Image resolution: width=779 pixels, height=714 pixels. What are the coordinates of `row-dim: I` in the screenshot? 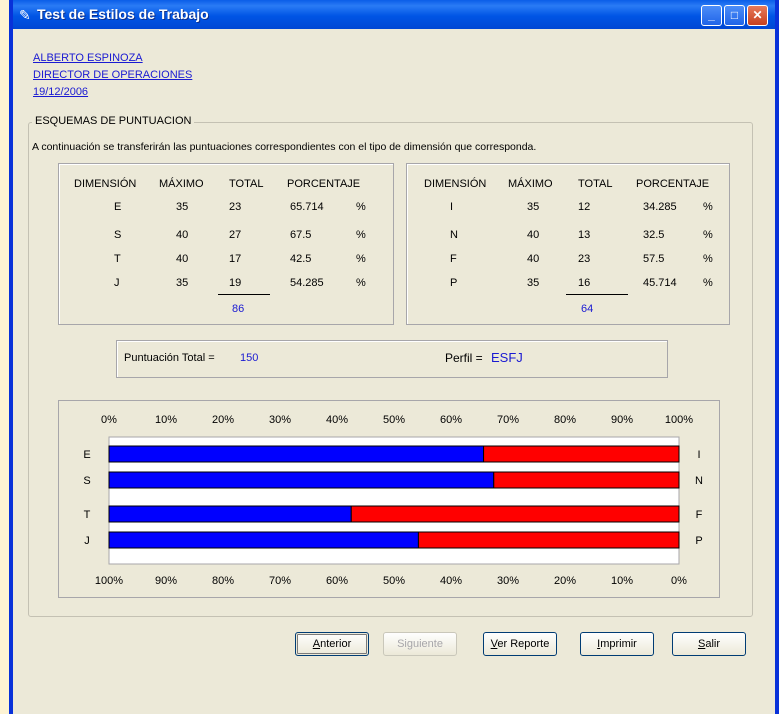 It's located at (452, 207).